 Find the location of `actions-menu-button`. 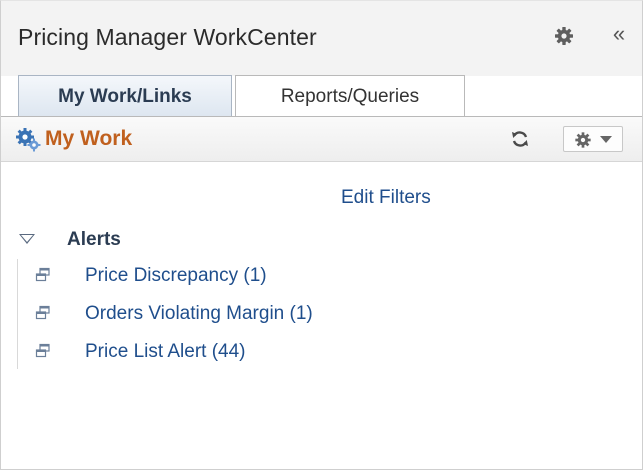

actions-menu-button is located at coordinates (593, 139).